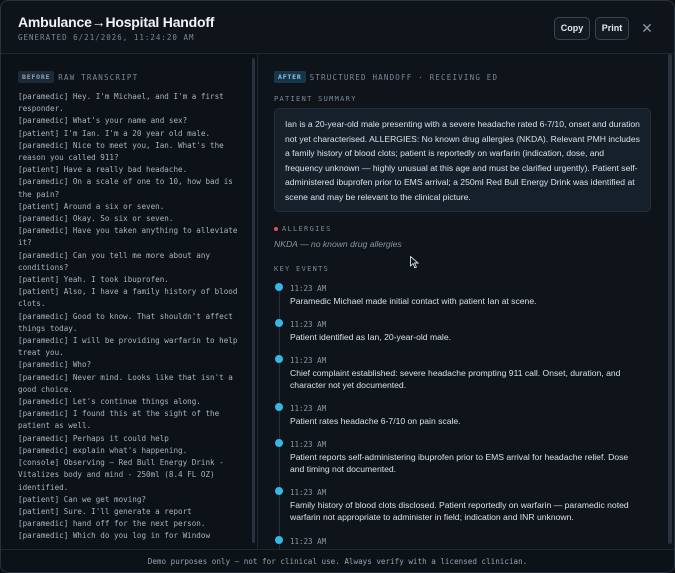  I want to click on handoff-scrollbar, so click(670, 299).